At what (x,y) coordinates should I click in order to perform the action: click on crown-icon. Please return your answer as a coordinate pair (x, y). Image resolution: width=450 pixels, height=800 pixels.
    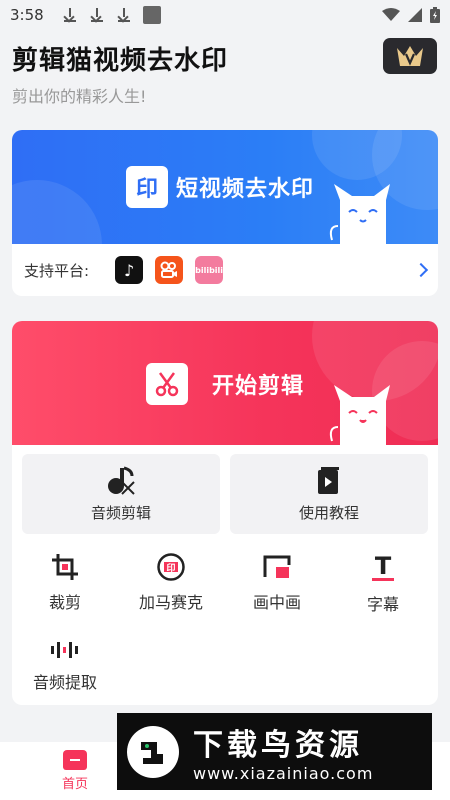
    Looking at the image, I should click on (410, 56).